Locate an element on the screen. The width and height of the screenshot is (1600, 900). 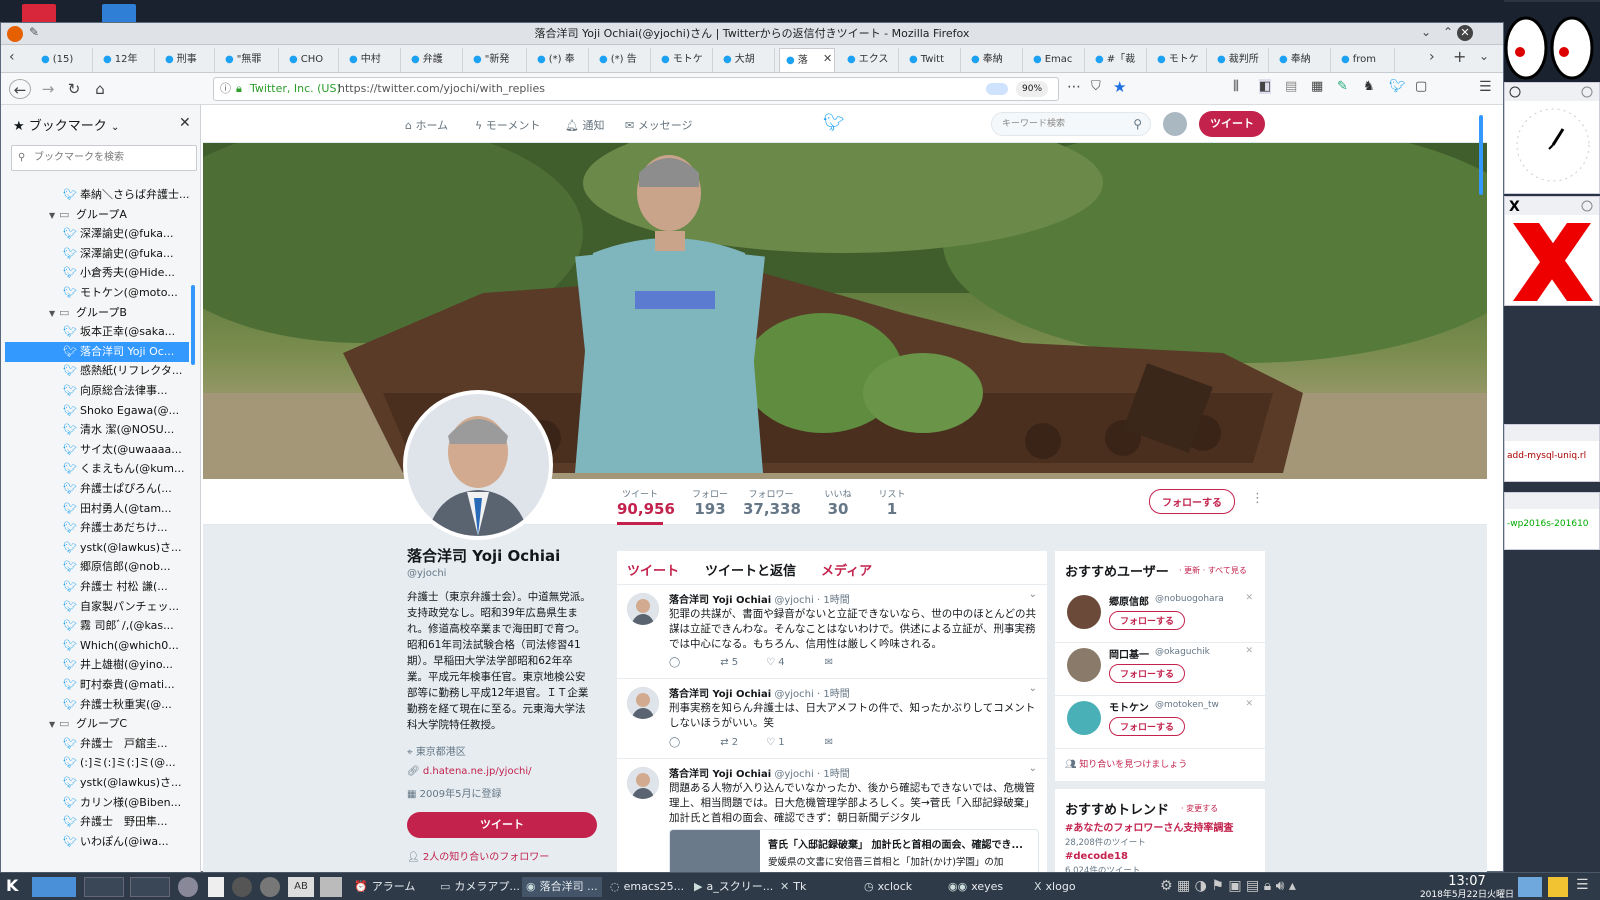
followers-you-know: 👤︎ 2人の知り合いのフォロワー is located at coordinates (507, 855).